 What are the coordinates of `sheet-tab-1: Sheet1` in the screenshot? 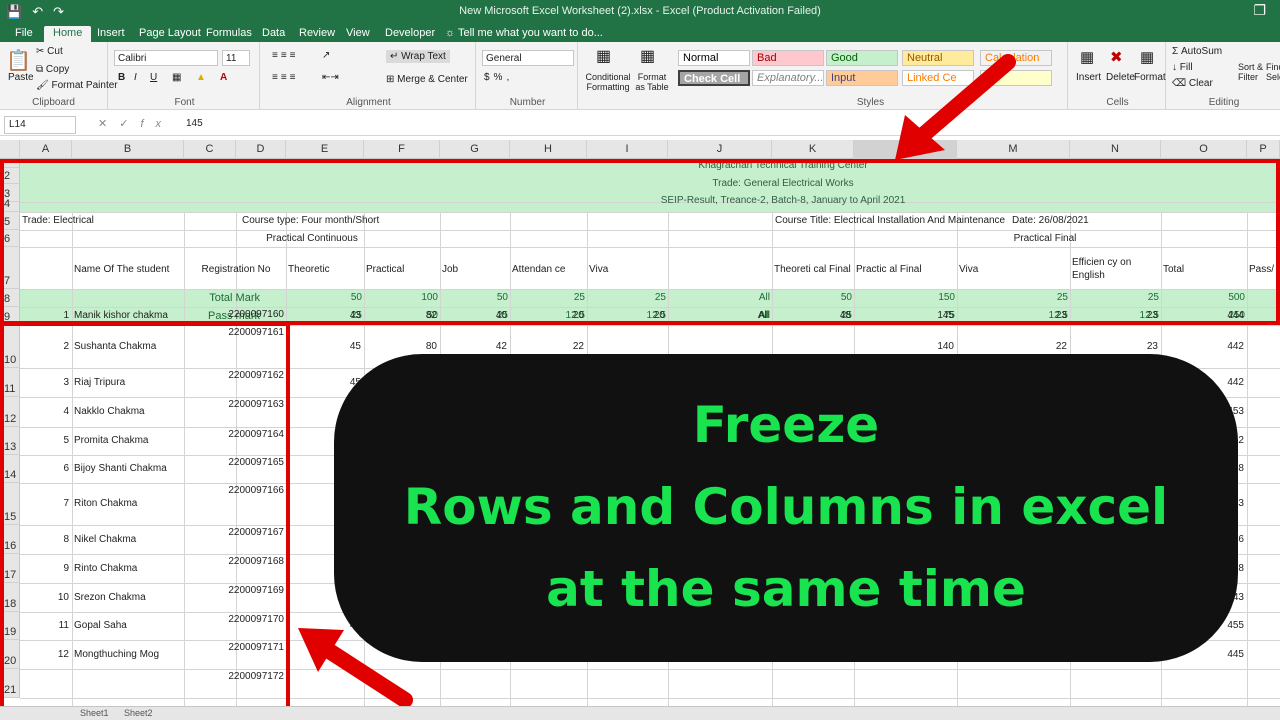 It's located at (94, 713).